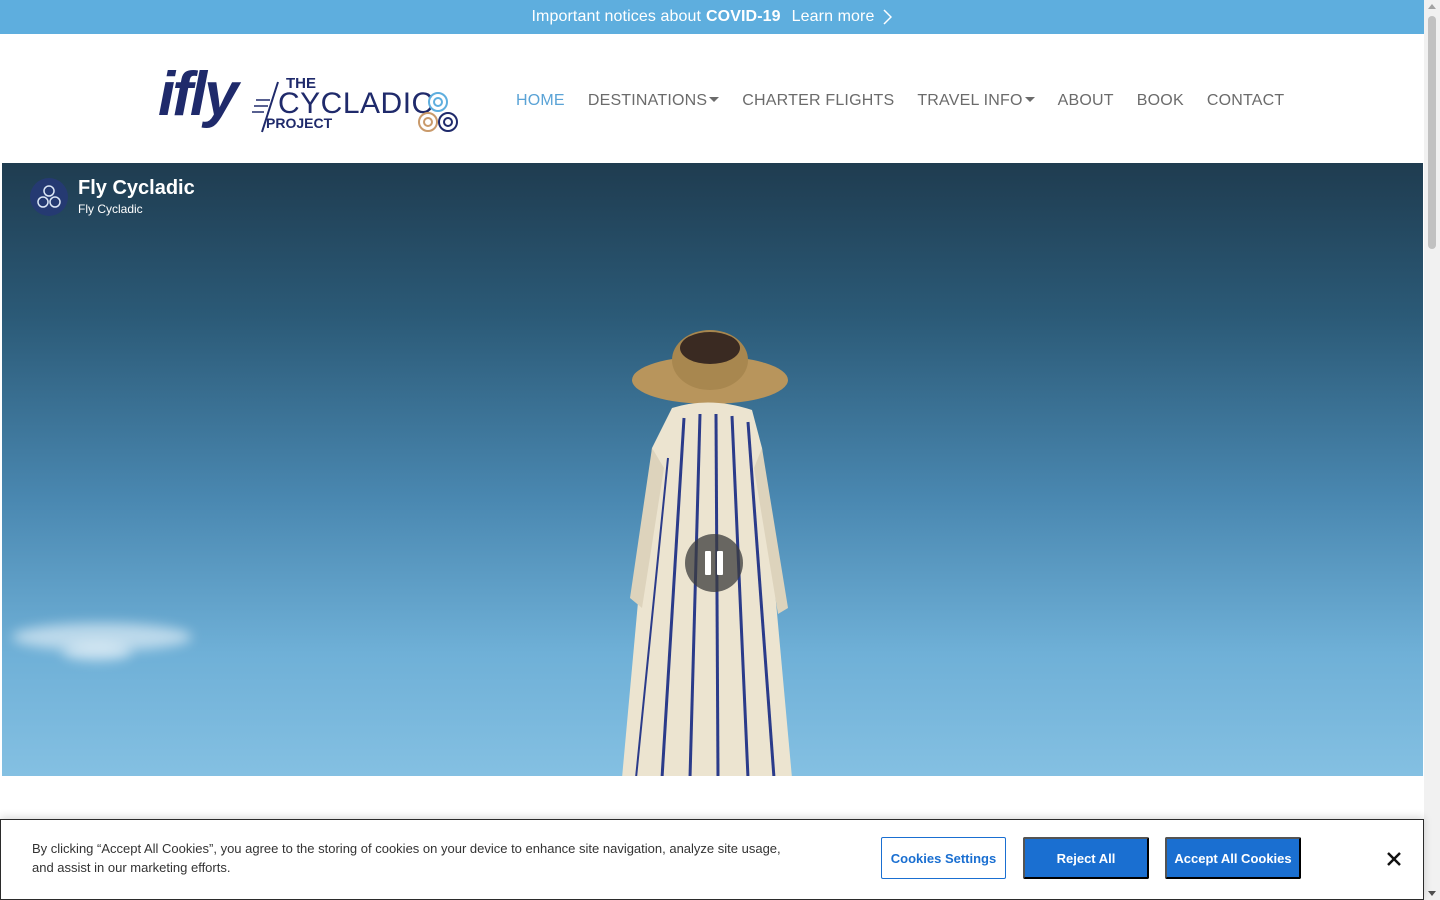 Image resolution: width=1440 pixels, height=900 pixels. Describe the element at coordinates (970, 100) in the screenshot. I see `nav-travel-info-label: TRAVEL INFO` at that location.